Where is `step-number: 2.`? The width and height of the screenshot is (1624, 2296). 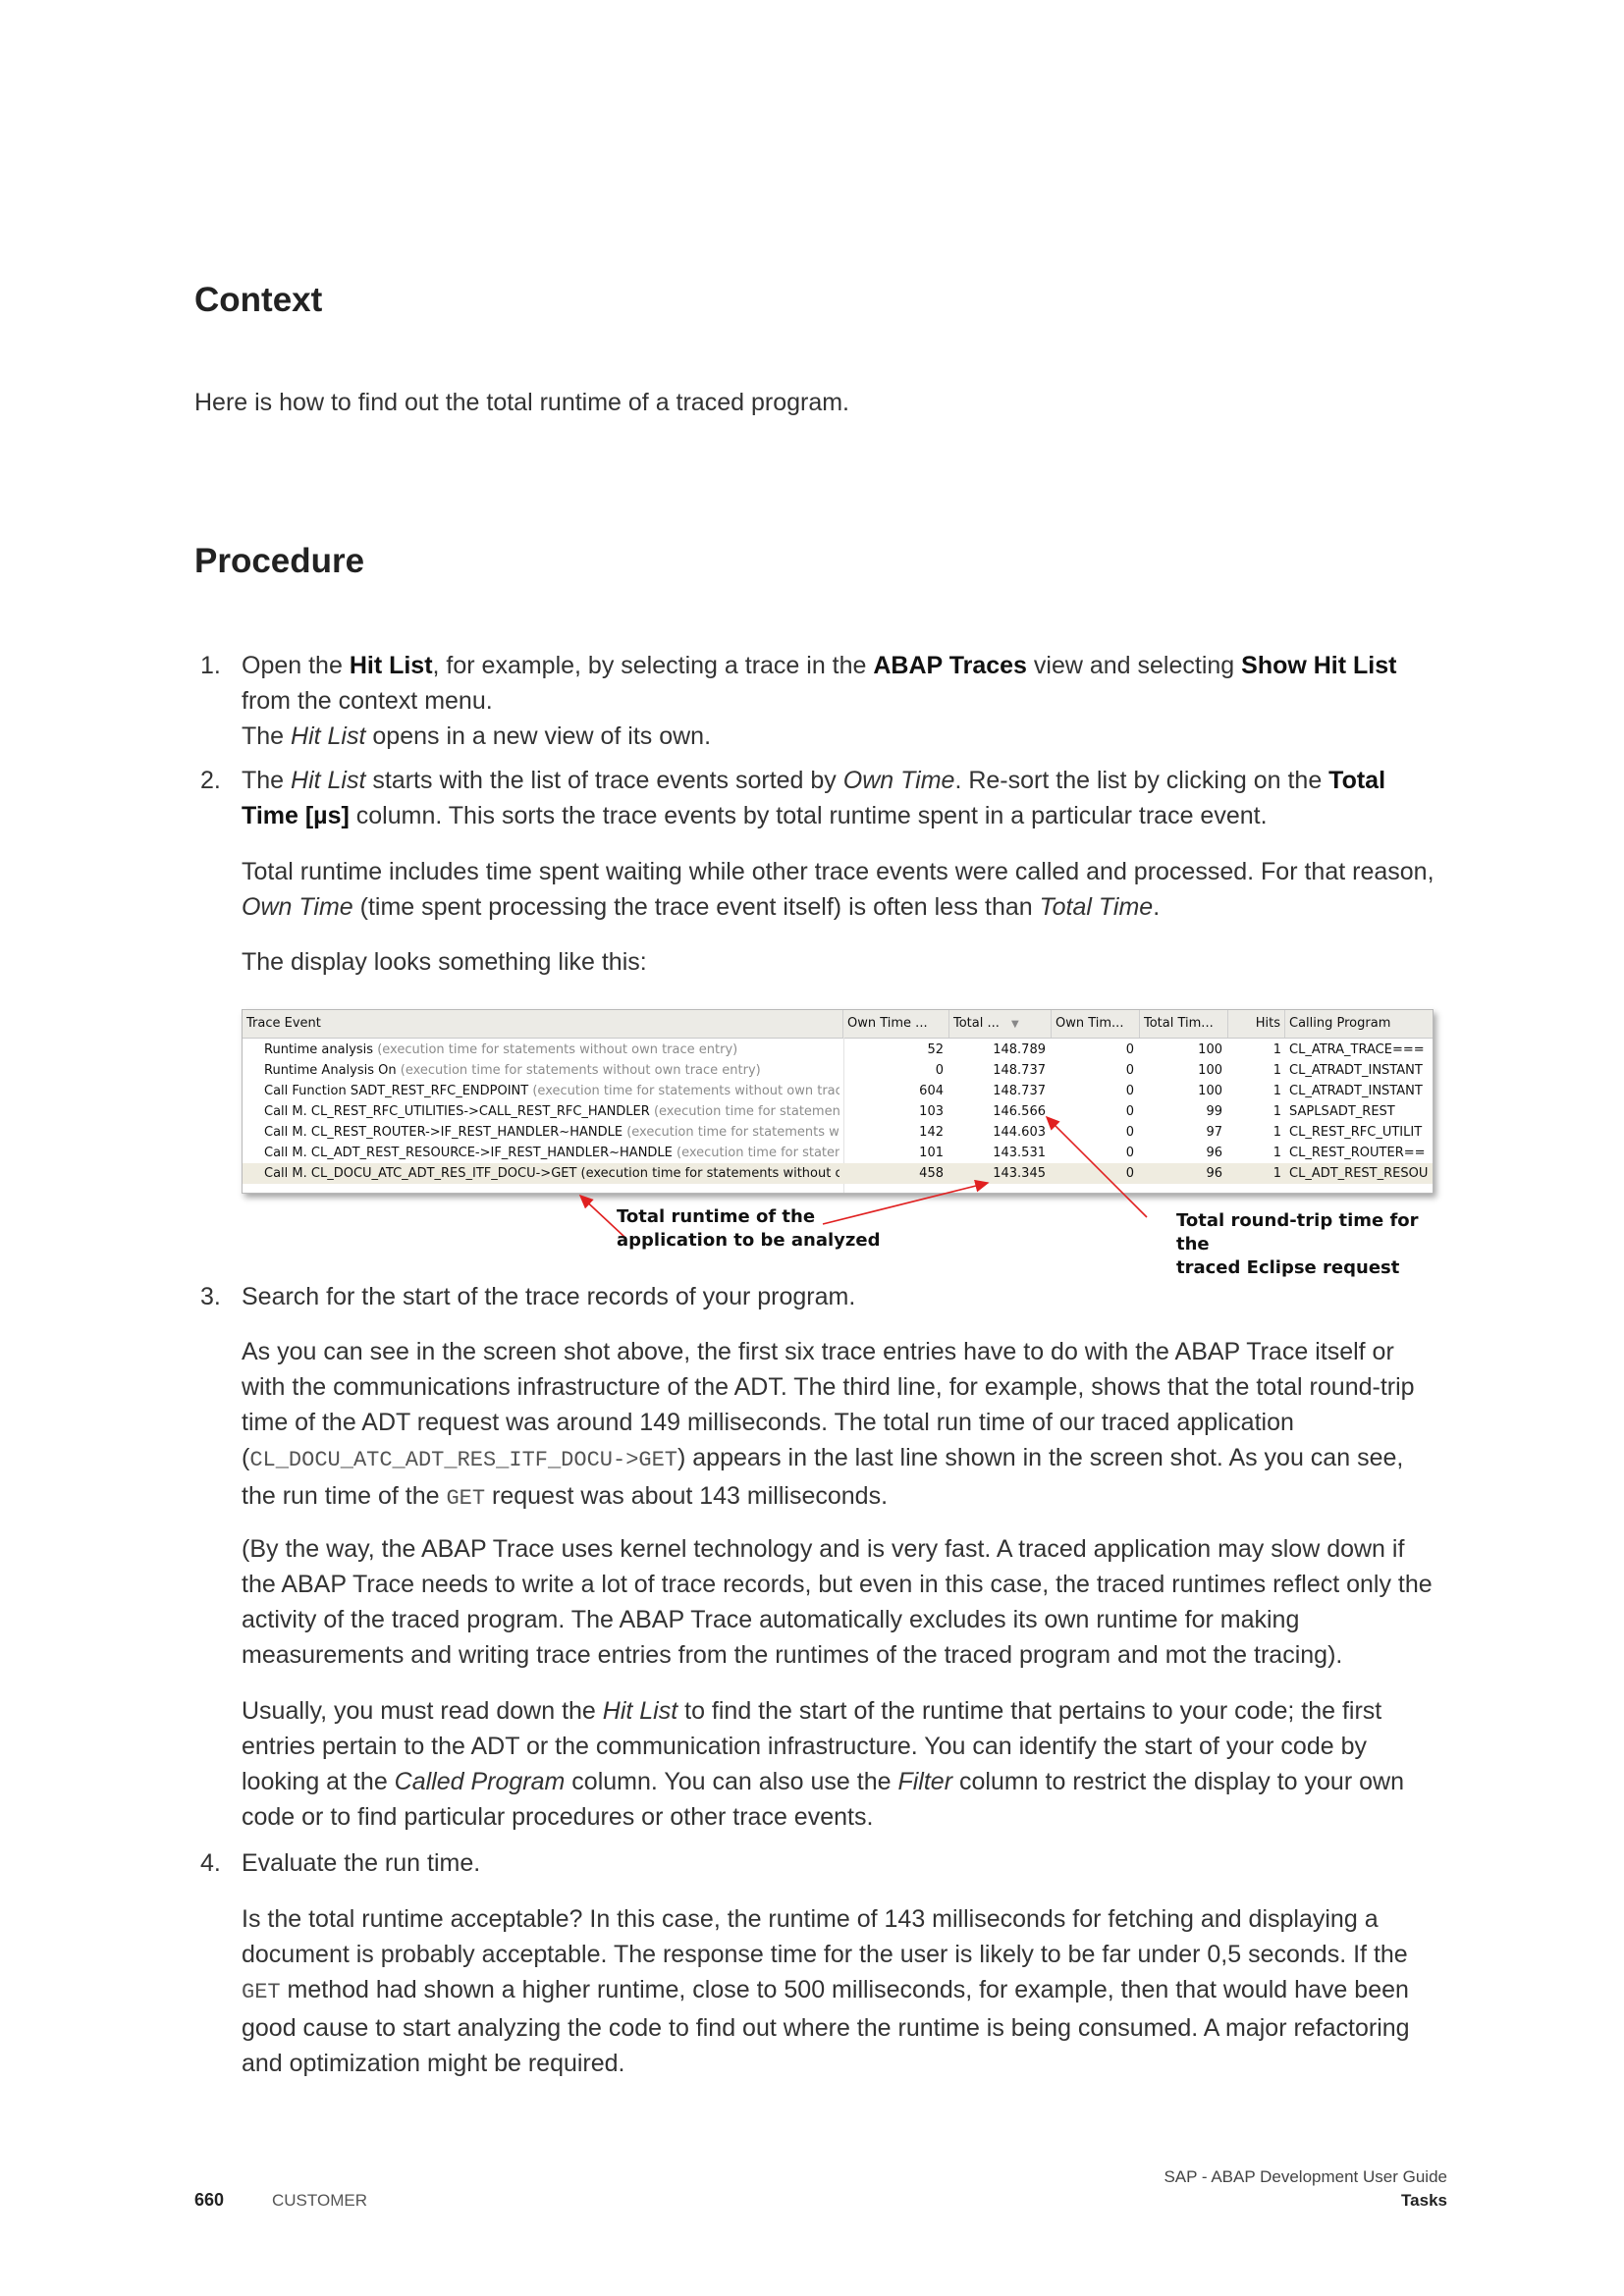
step-number: 2. is located at coordinates (210, 780).